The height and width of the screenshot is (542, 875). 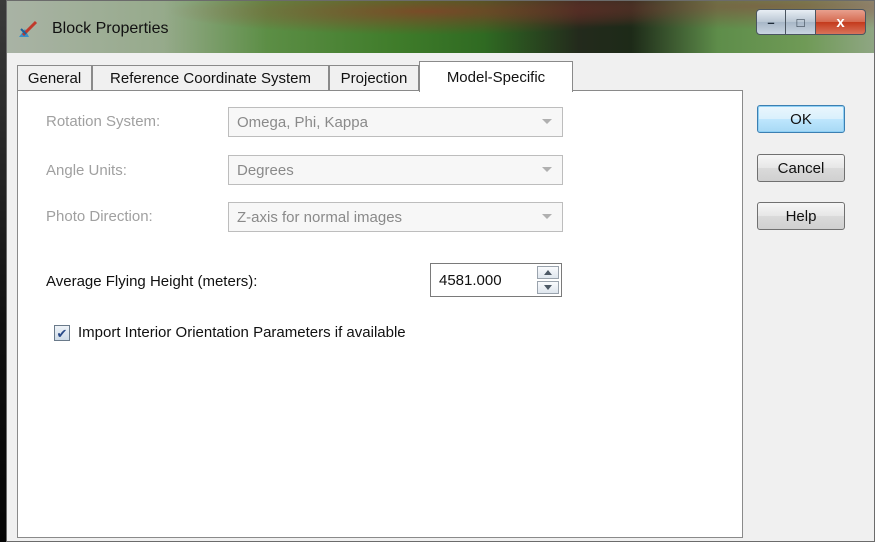 I want to click on close-button: x, so click(x=841, y=22).